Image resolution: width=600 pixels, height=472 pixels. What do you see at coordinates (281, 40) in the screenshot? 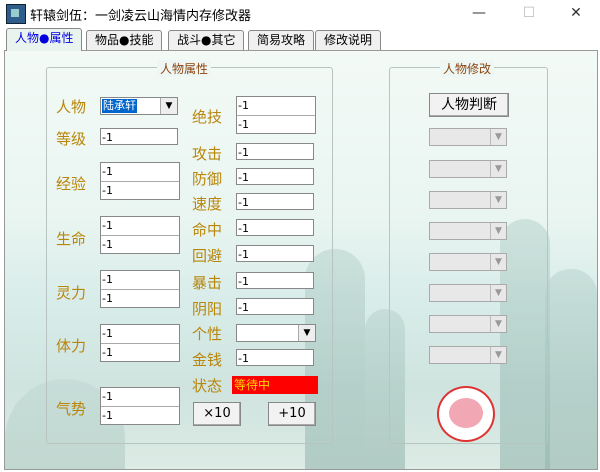
I see `tab-guide: 简易攻略` at bounding box center [281, 40].